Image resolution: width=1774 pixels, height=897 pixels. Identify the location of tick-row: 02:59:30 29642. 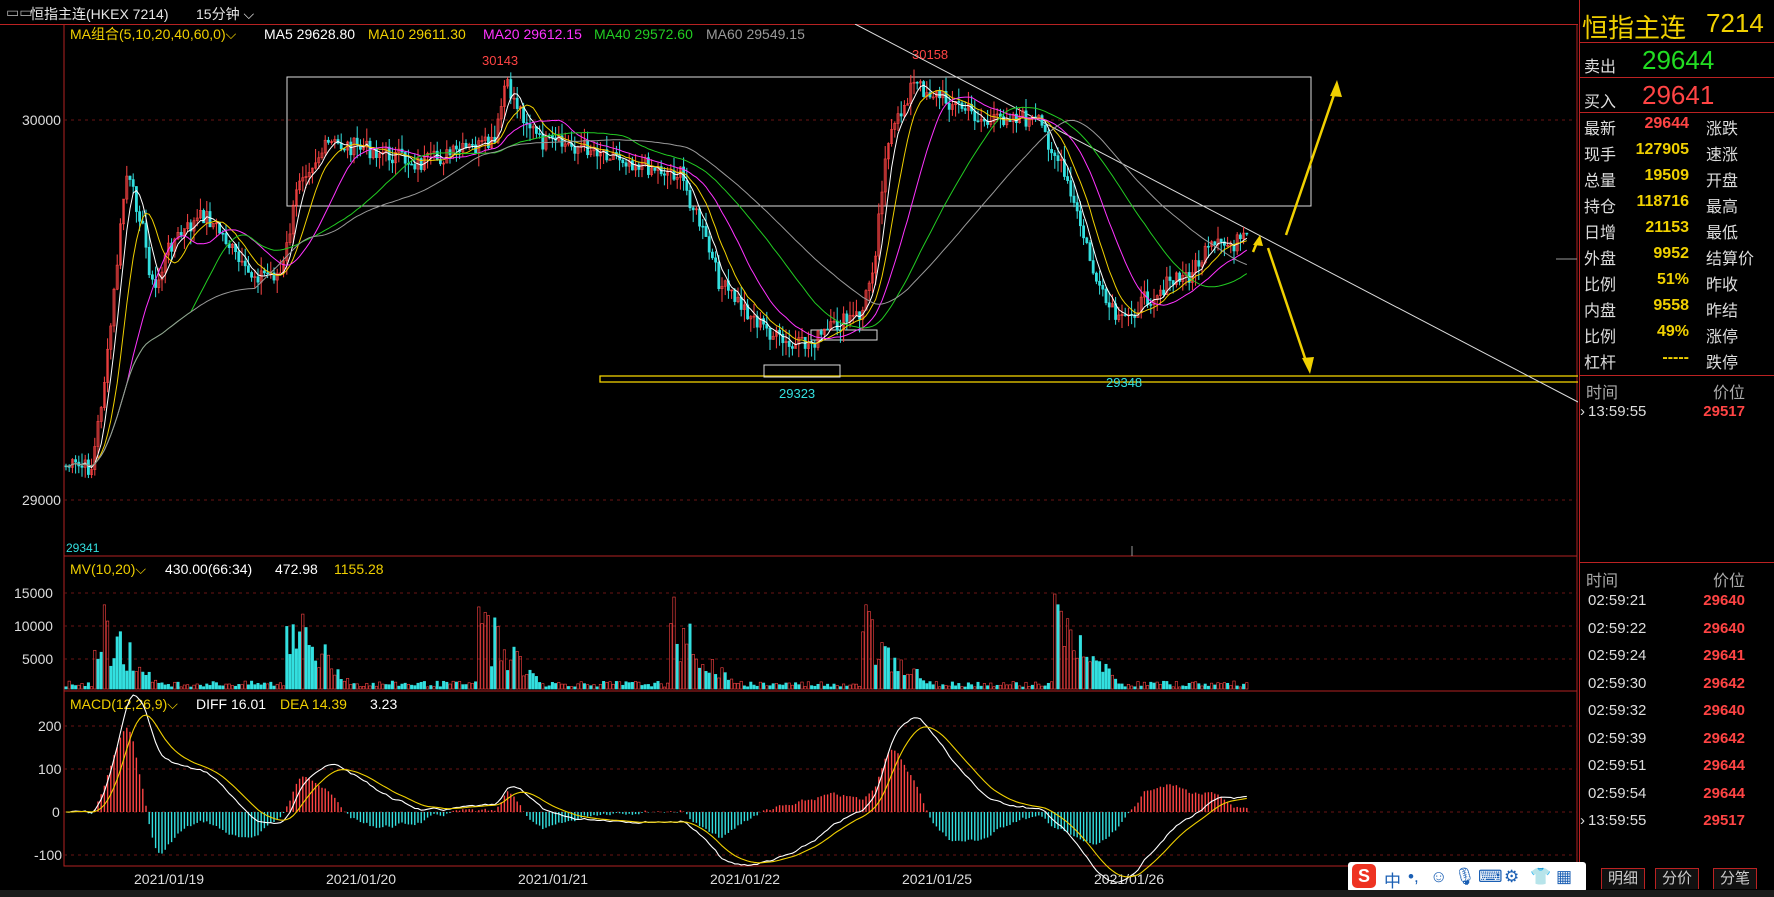
(1677, 684).